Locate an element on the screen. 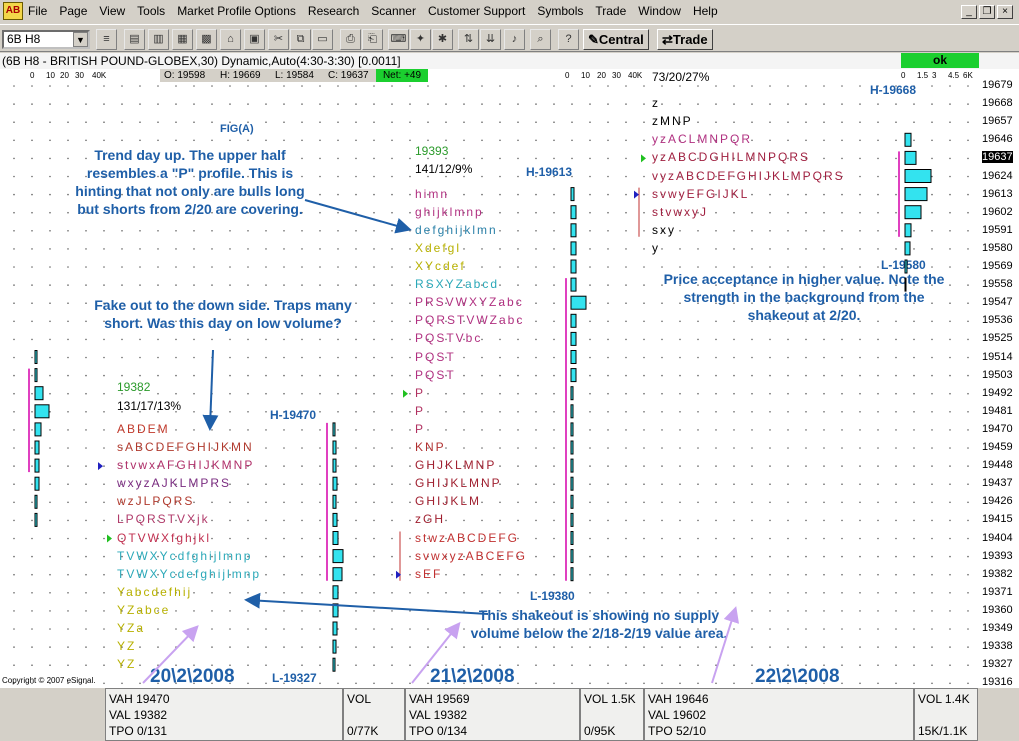 The image size is (1019, 741). open-folder-icon: ⌂ is located at coordinates (230, 39).